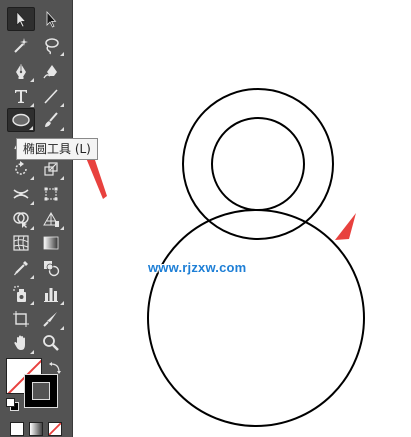  Describe the element at coordinates (57, 149) in the screenshot. I see `tool-tooltip: 椭圆工具 (L)` at that location.